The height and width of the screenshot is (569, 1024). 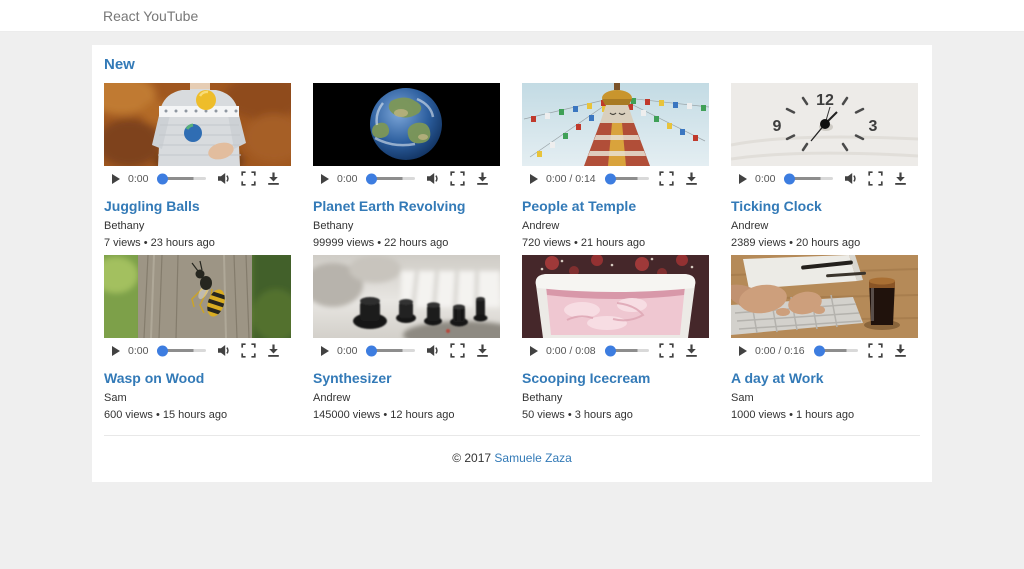 I want to click on video-thumbnail: 12 3 9, so click(x=824, y=124).